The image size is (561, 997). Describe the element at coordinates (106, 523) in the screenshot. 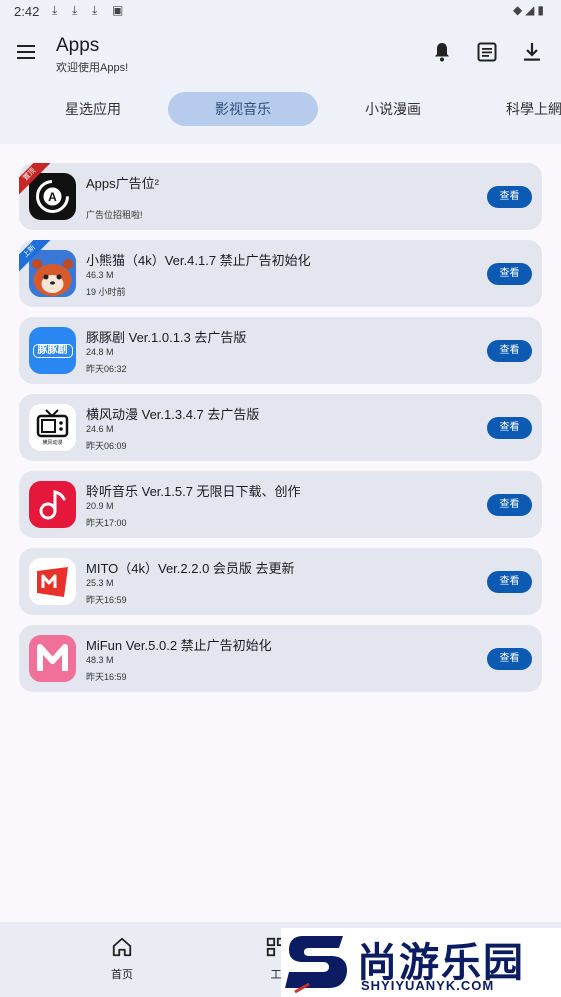

I see `app-updated-time: 昨天17:00` at that location.